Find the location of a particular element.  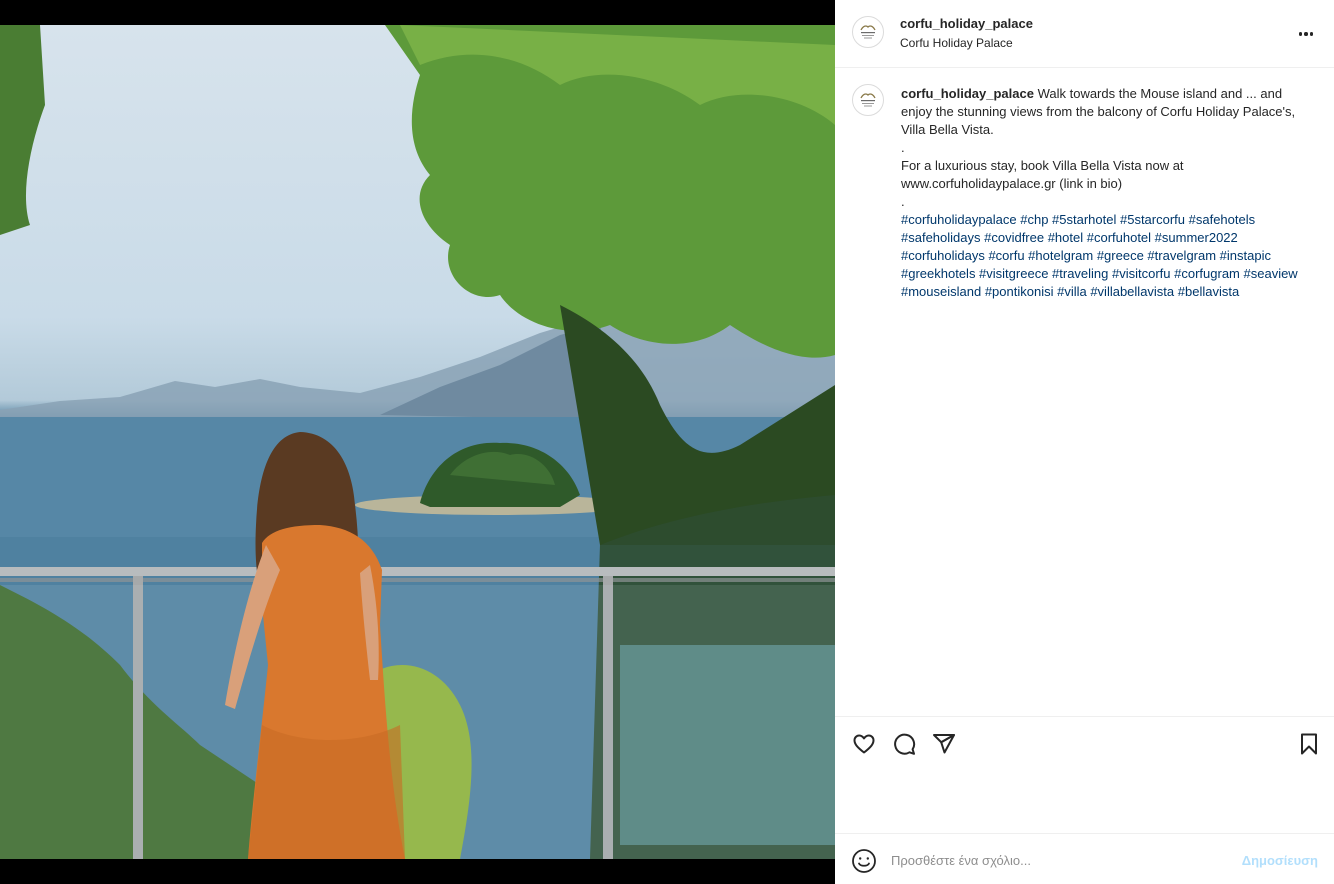

caption-avatar is located at coordinates (868, 100).